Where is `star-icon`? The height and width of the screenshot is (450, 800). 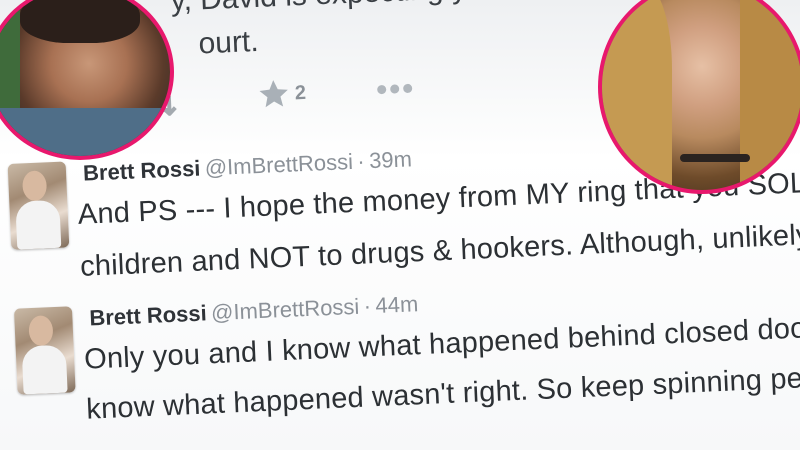
star-icon is located at coordinates (274, 97).